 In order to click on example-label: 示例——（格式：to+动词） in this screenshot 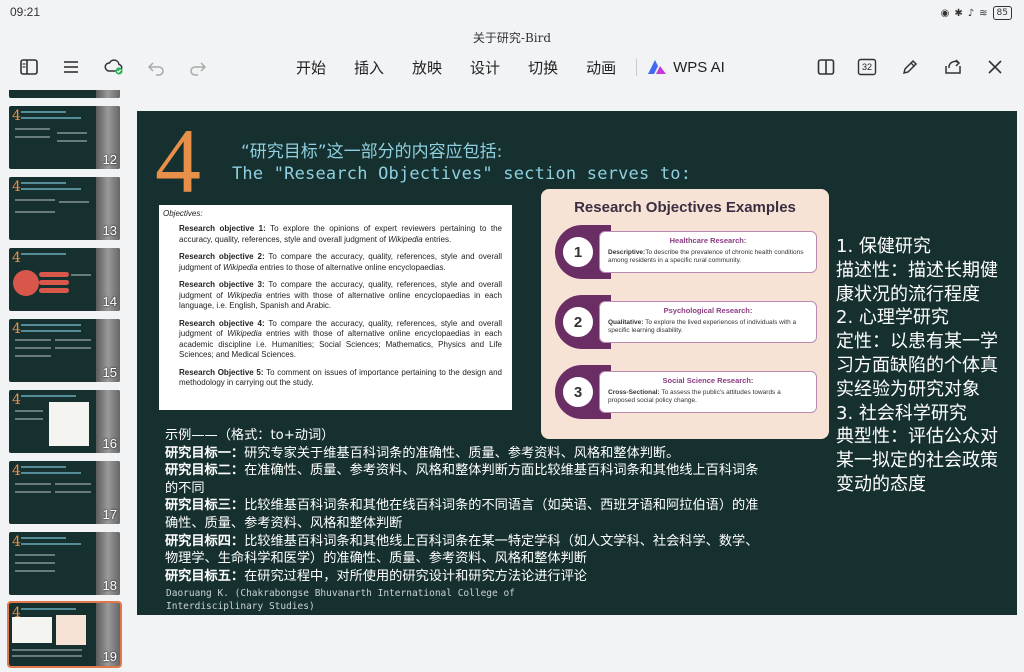, I will do `click(250, 435)`.